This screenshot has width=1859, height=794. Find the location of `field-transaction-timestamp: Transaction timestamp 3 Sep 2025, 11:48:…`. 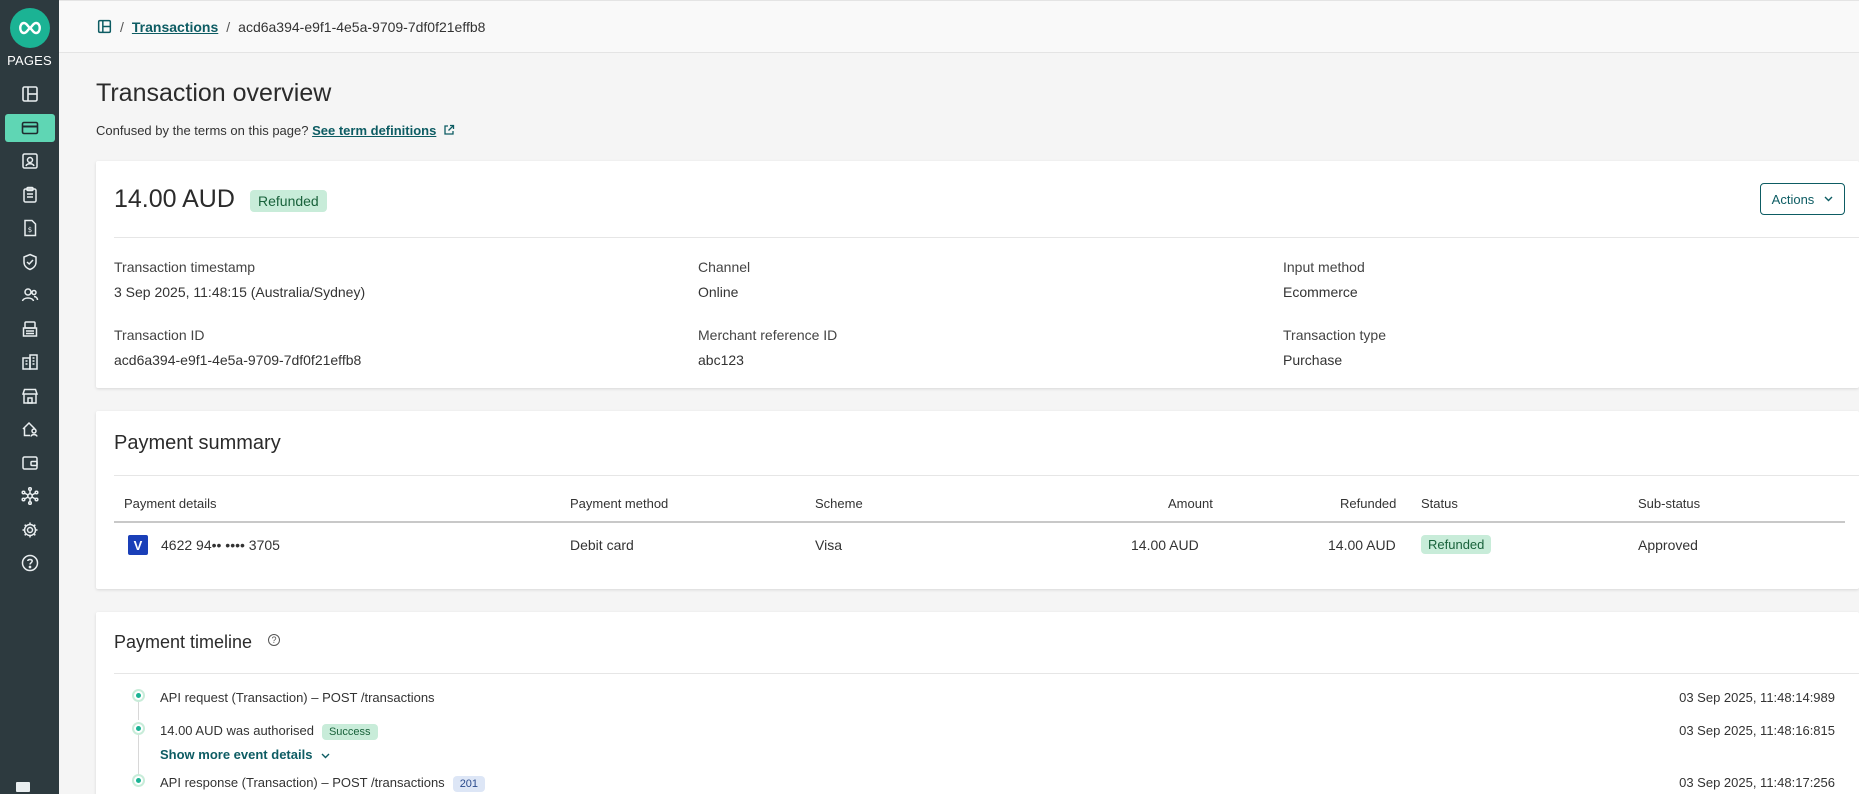

field-transaction-timestamp: Transaction timestamp 3 Sep 2025, 11:48:… is located at coordinates (239, 279).